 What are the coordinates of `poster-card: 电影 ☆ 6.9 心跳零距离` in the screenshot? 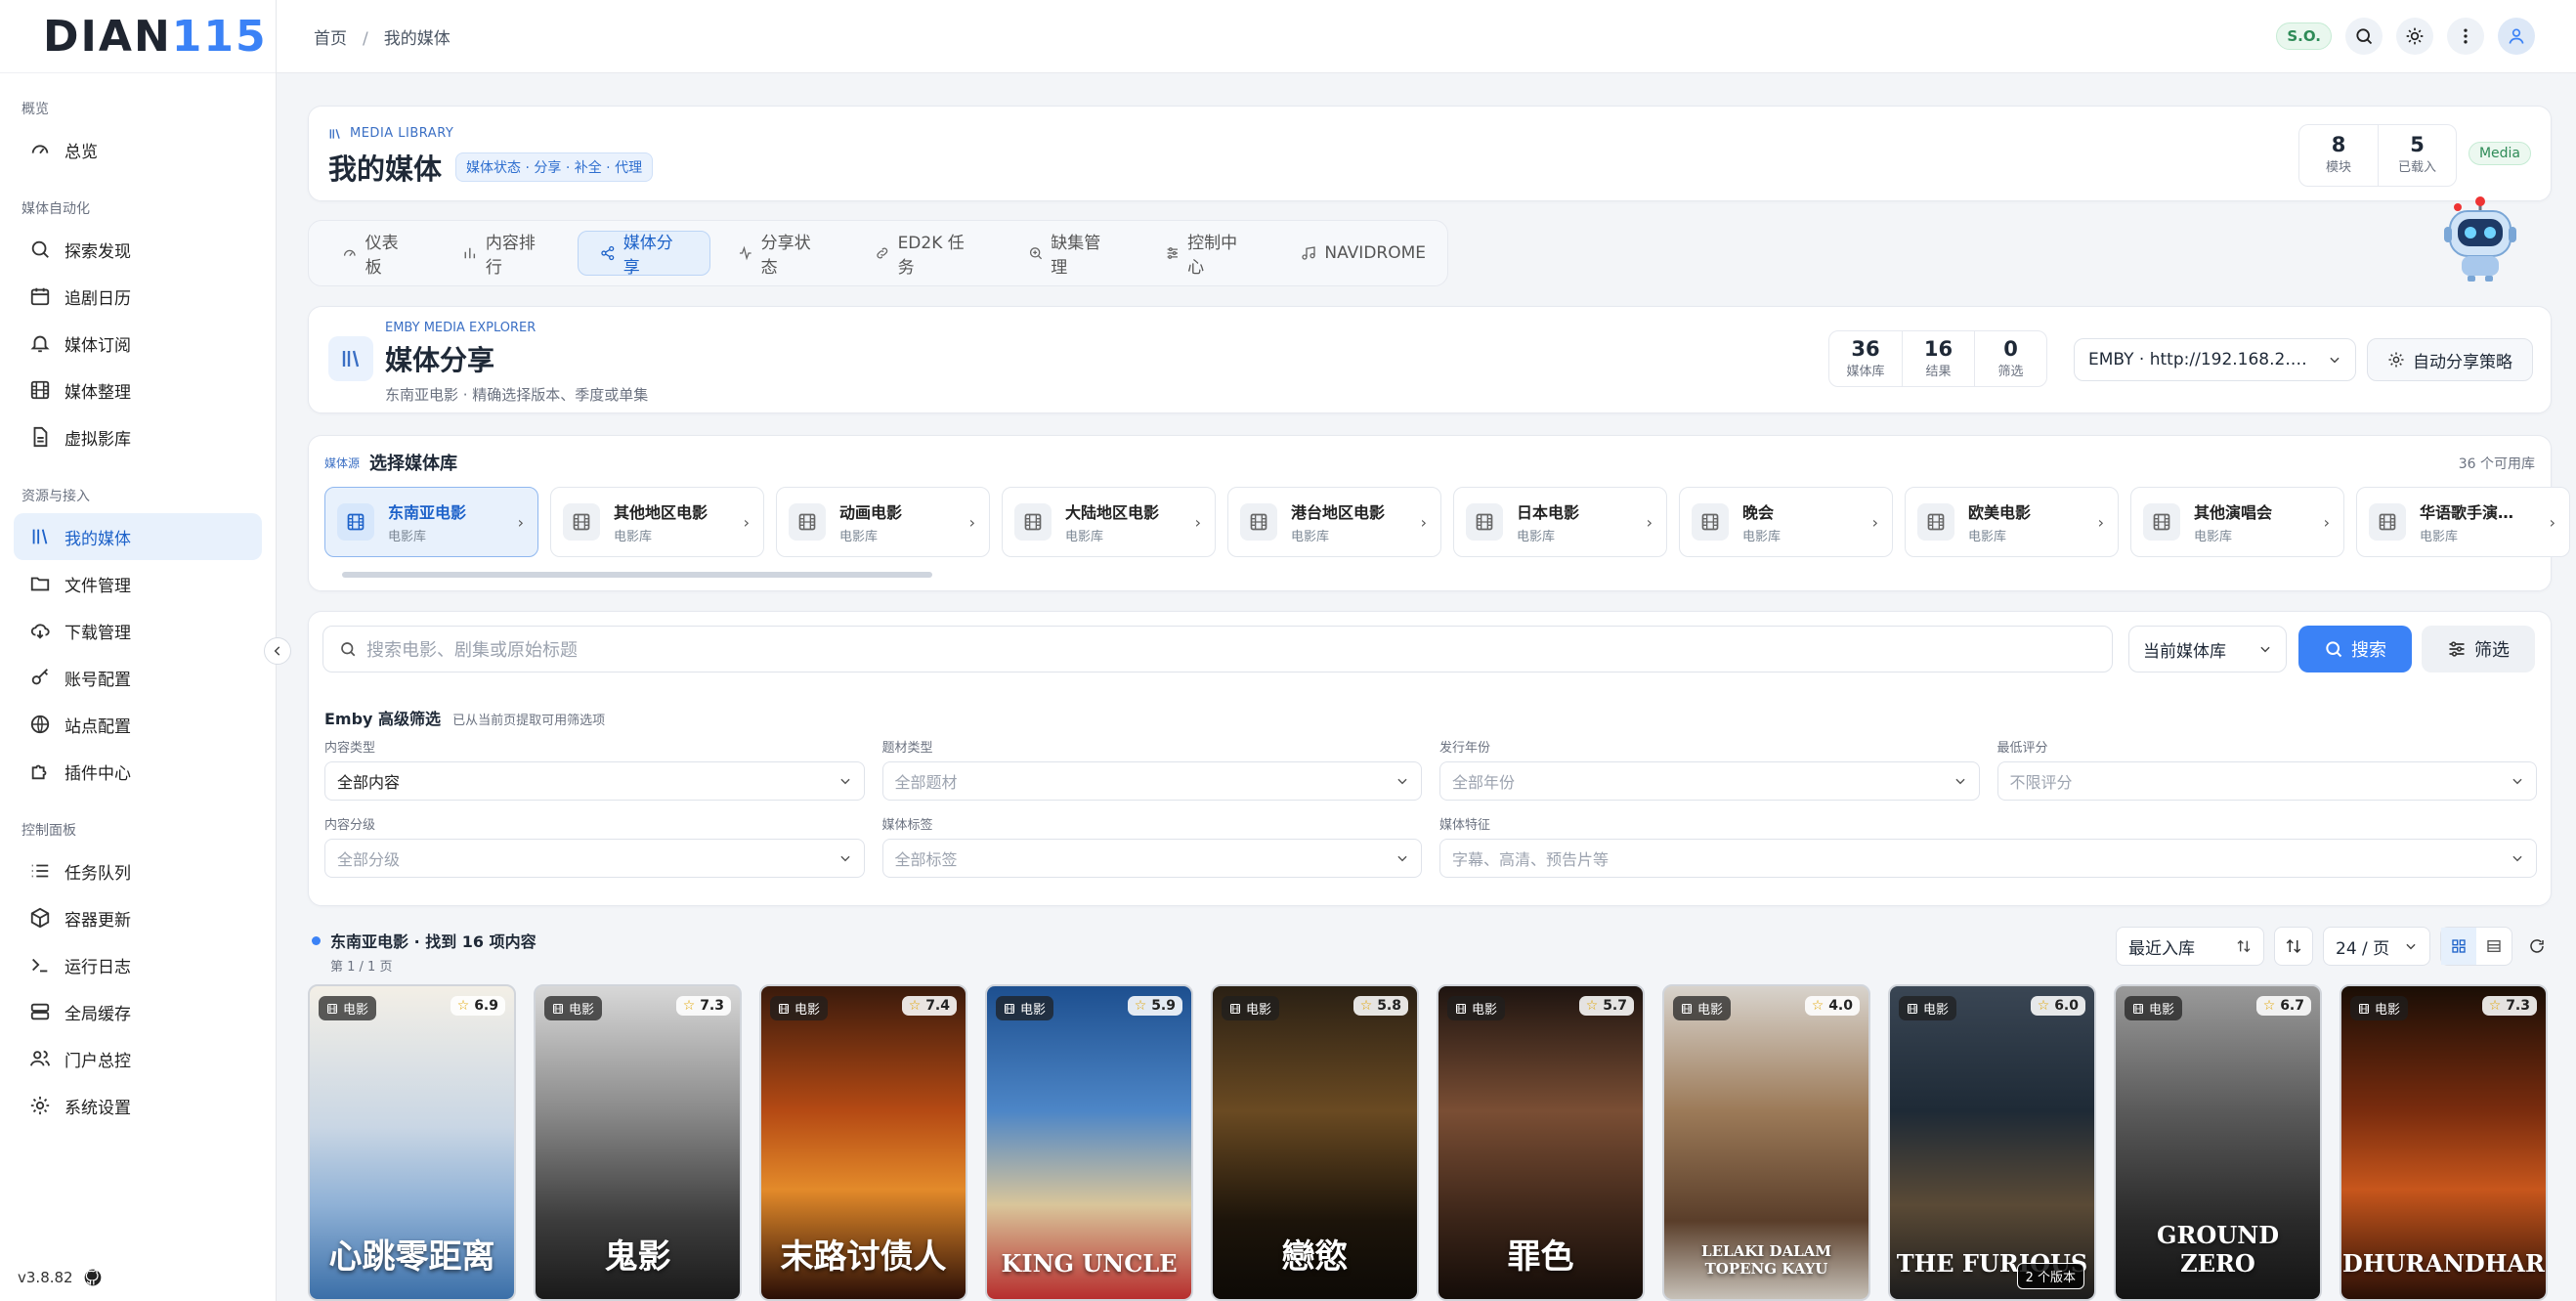 It's located at (412, 1142).